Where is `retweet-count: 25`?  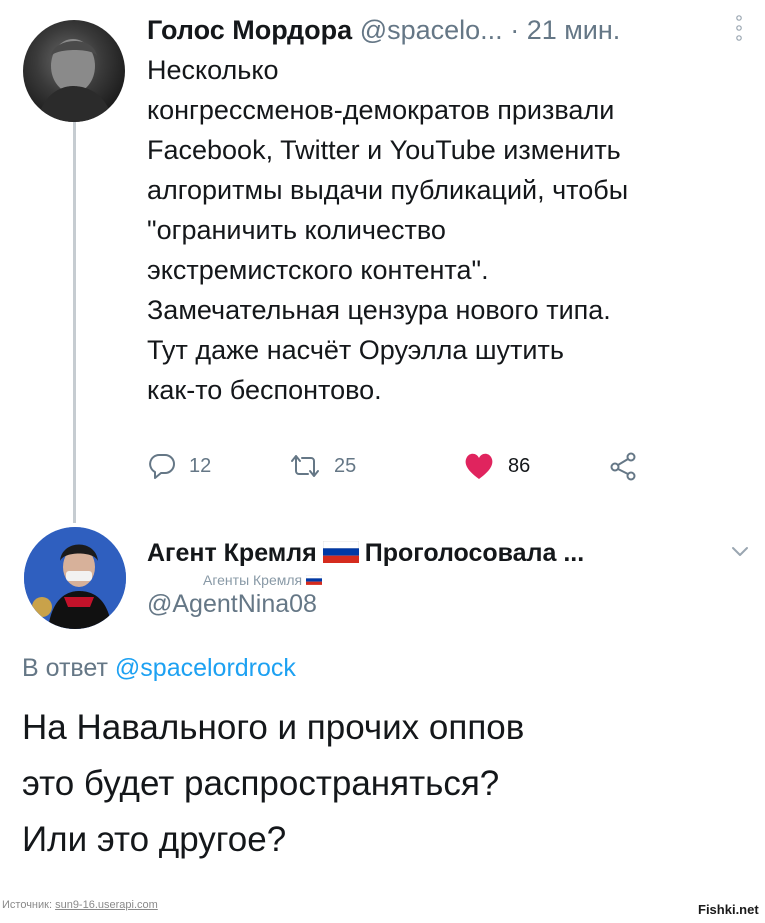
retweet-count: 25 is located at coordinates (345, 466).